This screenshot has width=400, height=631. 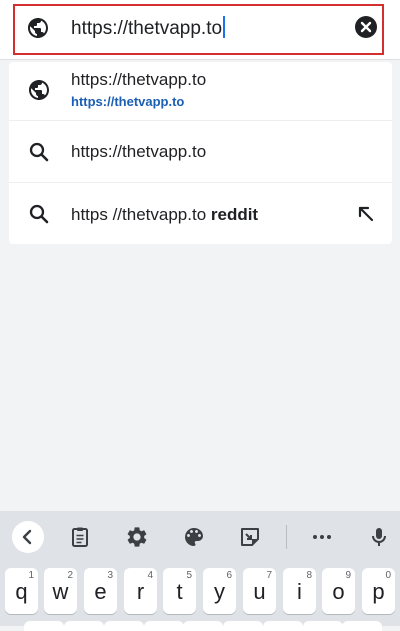 I want to click on more-icon, so click(x=322, y=537).